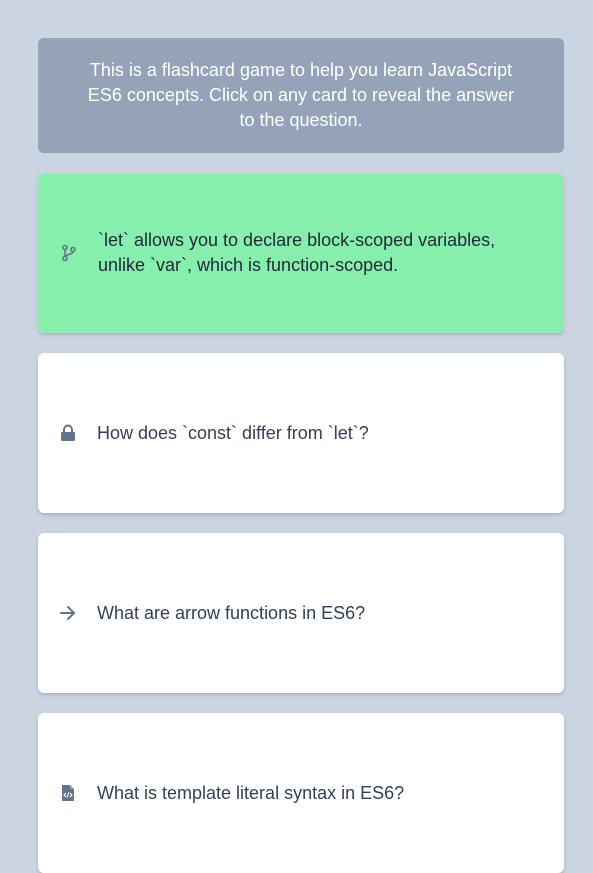 The width and height of the screenshot is (593, 873). What do you see at coordinates (68, 613) in the screenshot?
I see `arrow-right-icon` at bounding box center [68, 613].